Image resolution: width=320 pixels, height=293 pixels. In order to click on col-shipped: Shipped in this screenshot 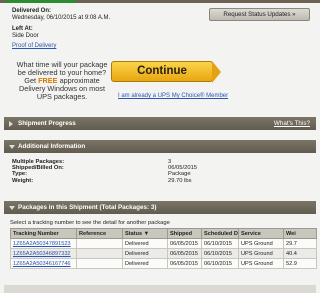, I will do `click(184, 233)`.